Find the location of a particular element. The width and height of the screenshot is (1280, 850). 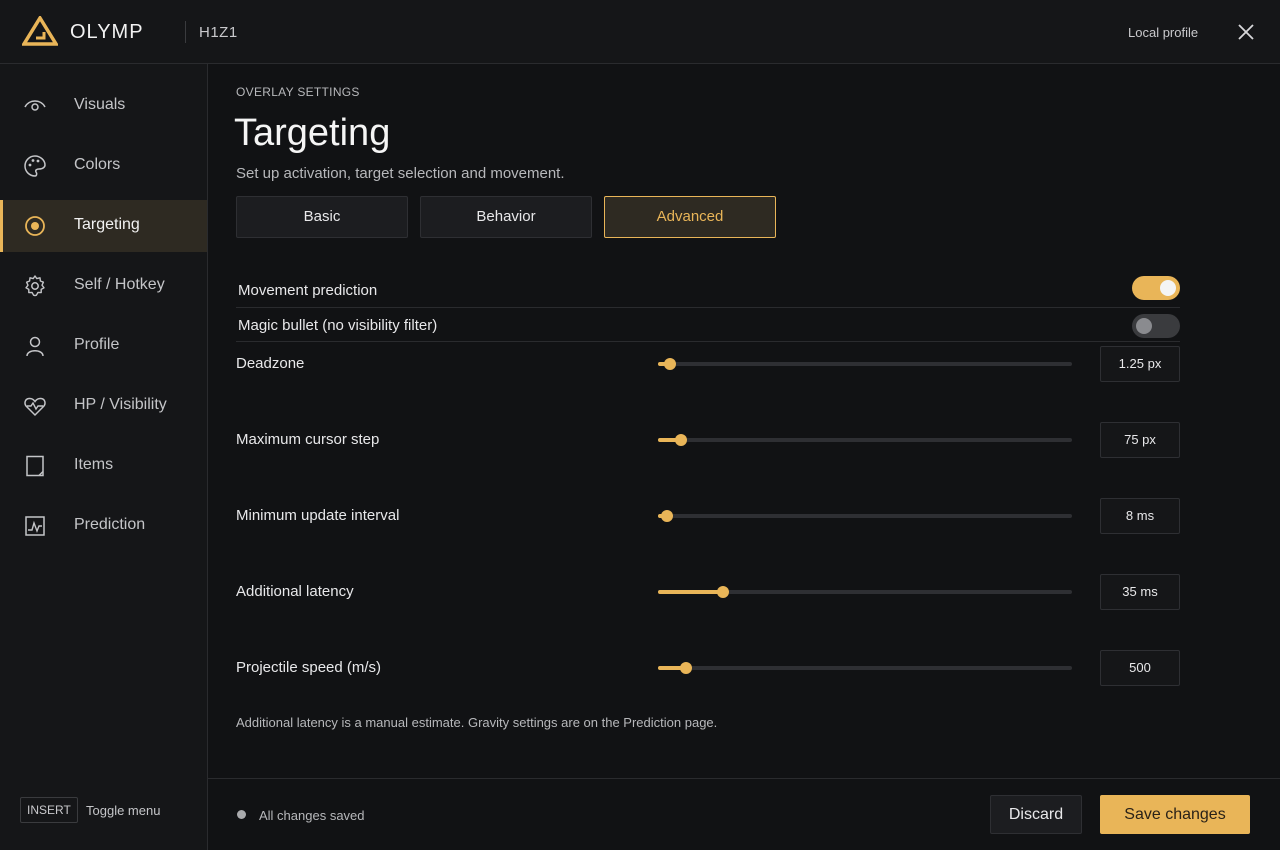

sidebar-item-label: Items is located at coordinates (94, 464).